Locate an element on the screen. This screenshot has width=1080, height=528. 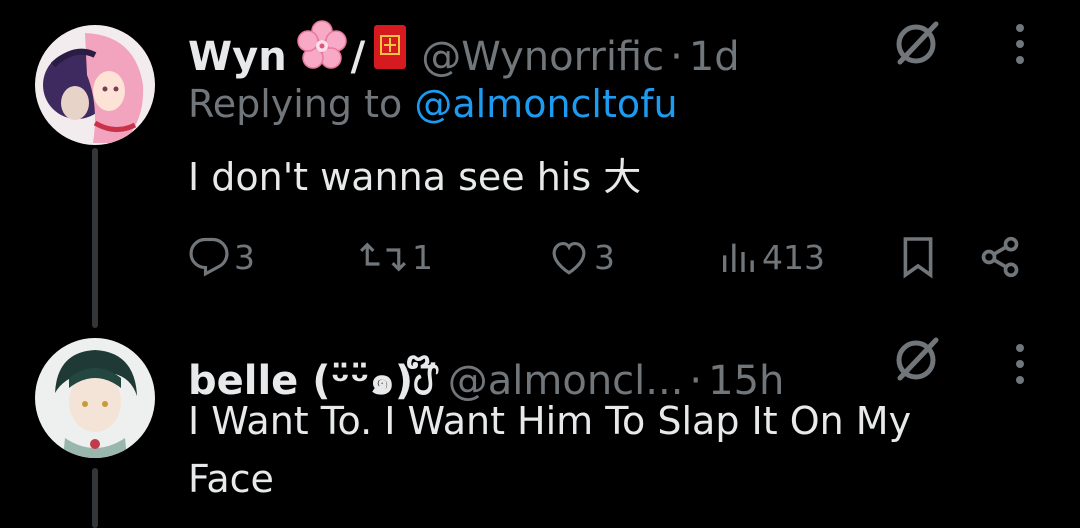
replying-to: Replying to @almoncltofu is located at coordinates (433, 104).